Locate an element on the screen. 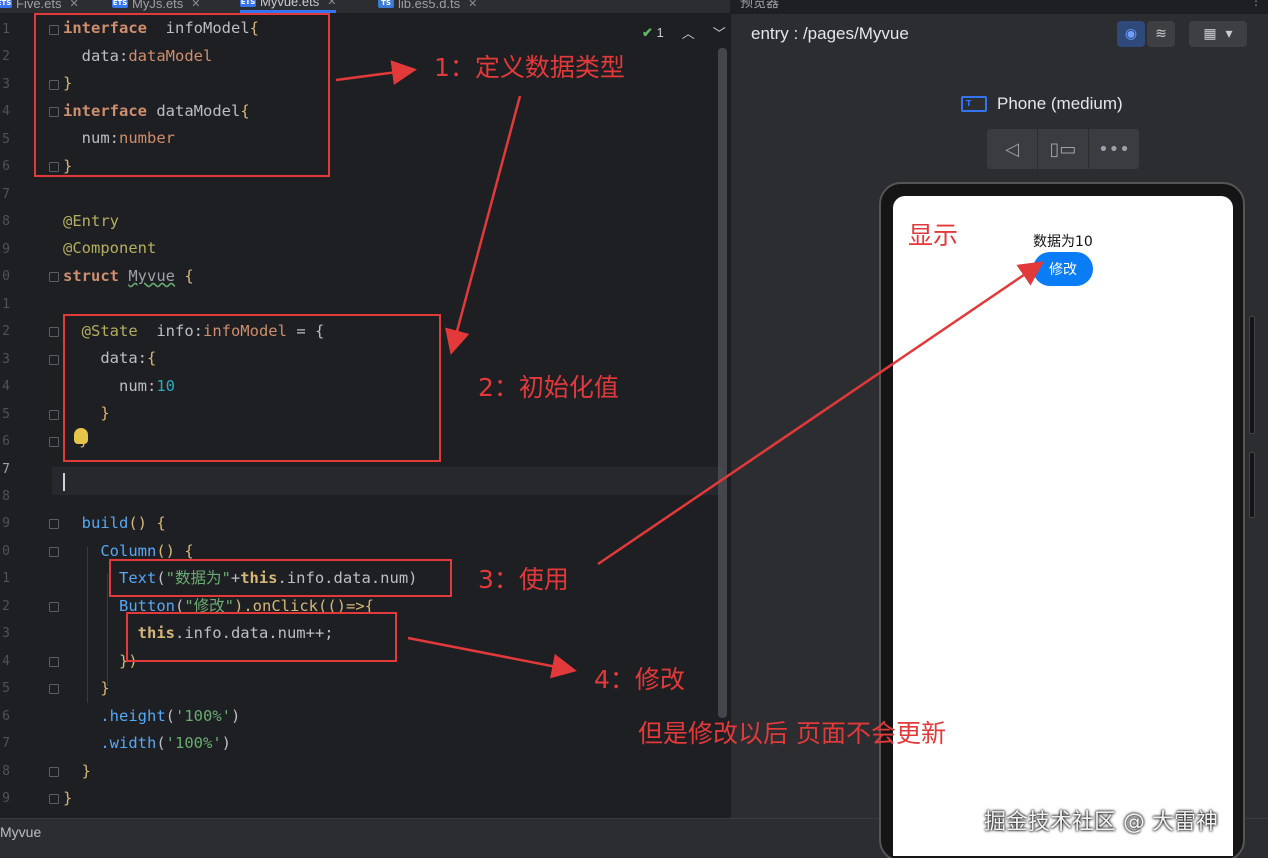 This screenshot has height=858, width=1268. code-line-19: build() { is located at coordinates (114, 523).